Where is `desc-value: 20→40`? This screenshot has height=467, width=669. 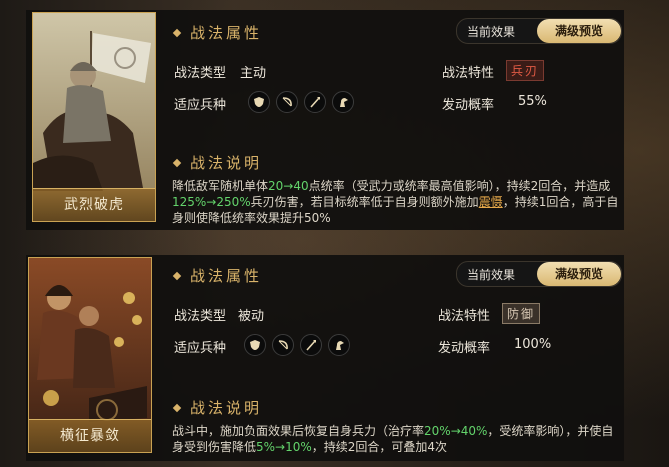
desc-value: 20→40 is located at coordinates (288, 186).